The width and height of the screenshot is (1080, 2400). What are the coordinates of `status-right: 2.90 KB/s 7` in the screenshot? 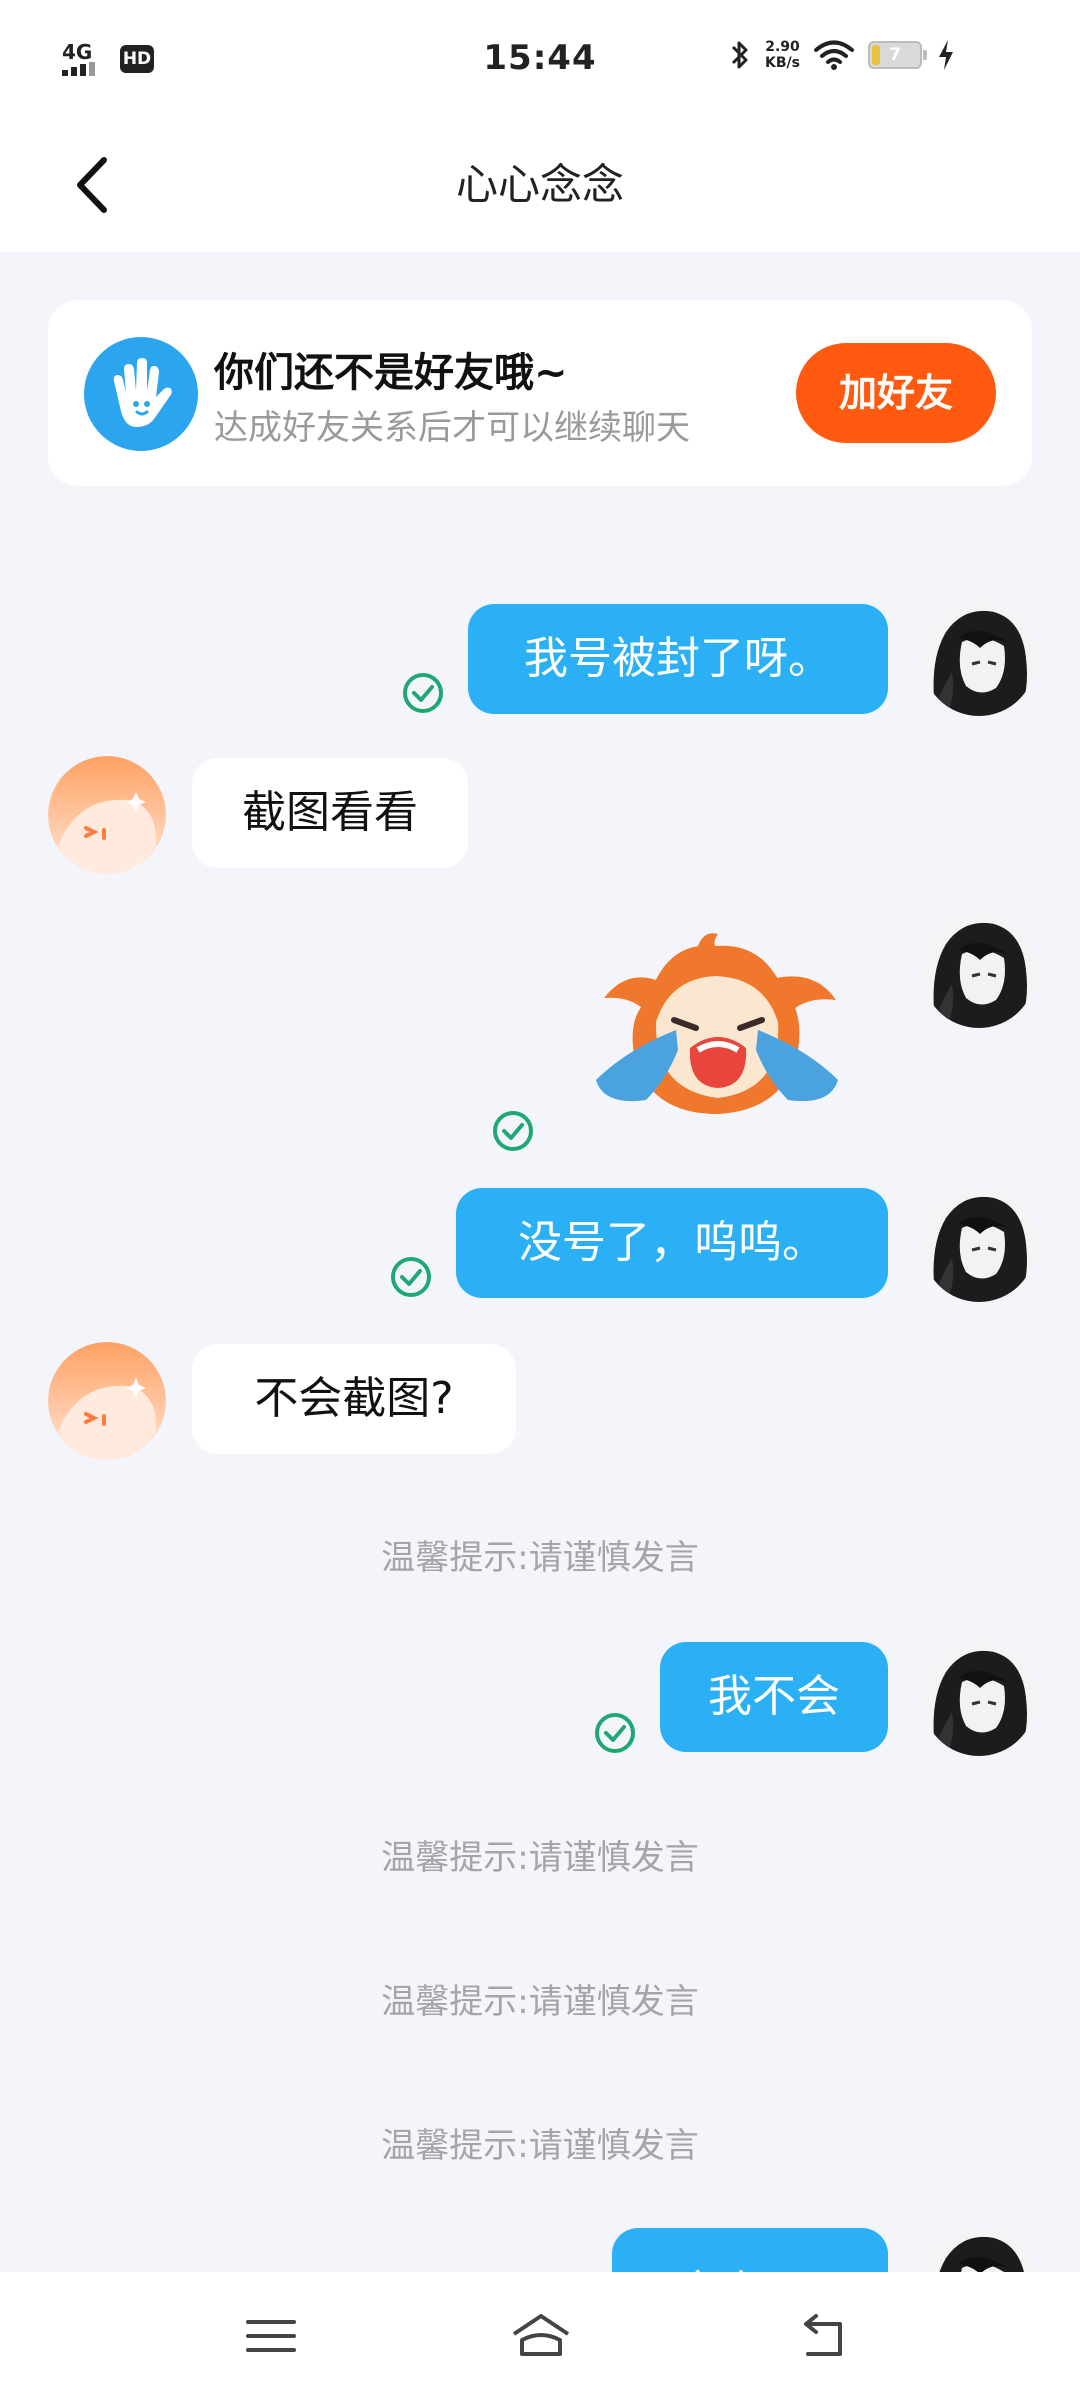 It's located at (842, 55).